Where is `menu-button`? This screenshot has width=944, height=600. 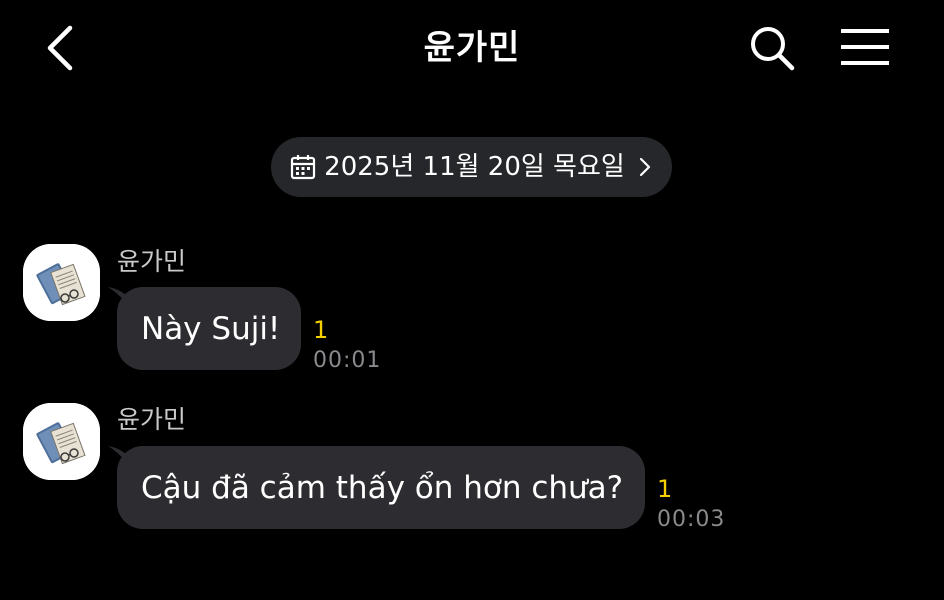 menu-button is located at coordinates (865, 48).